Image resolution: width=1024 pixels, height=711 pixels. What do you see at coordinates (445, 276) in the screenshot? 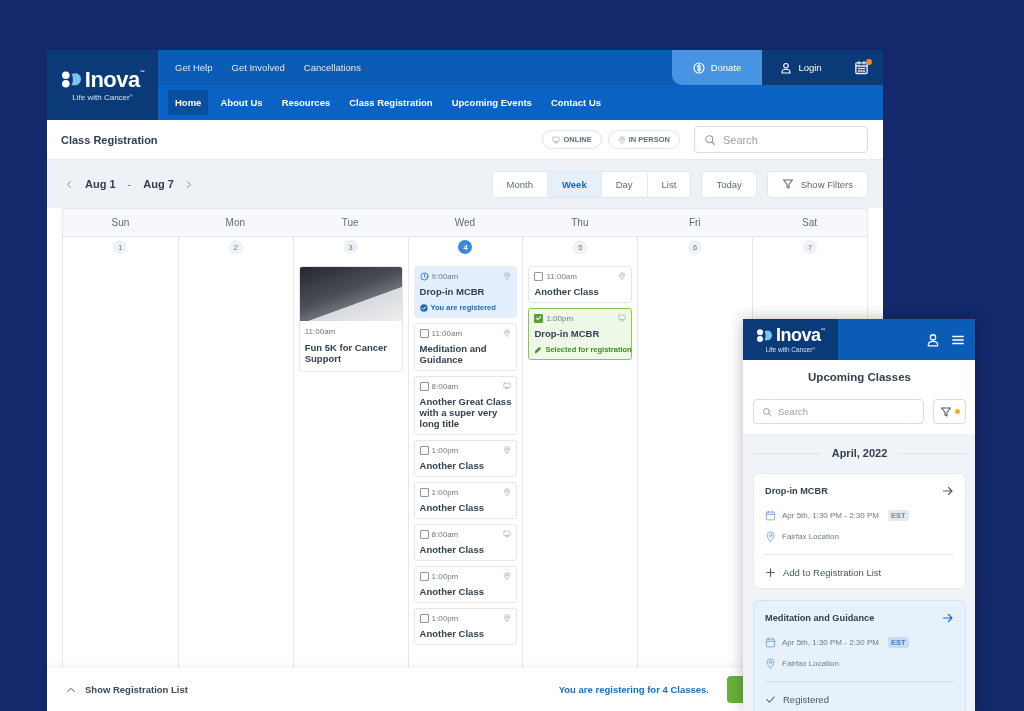
I see `event-time: 9:00am` at bounding box center [445, 276].